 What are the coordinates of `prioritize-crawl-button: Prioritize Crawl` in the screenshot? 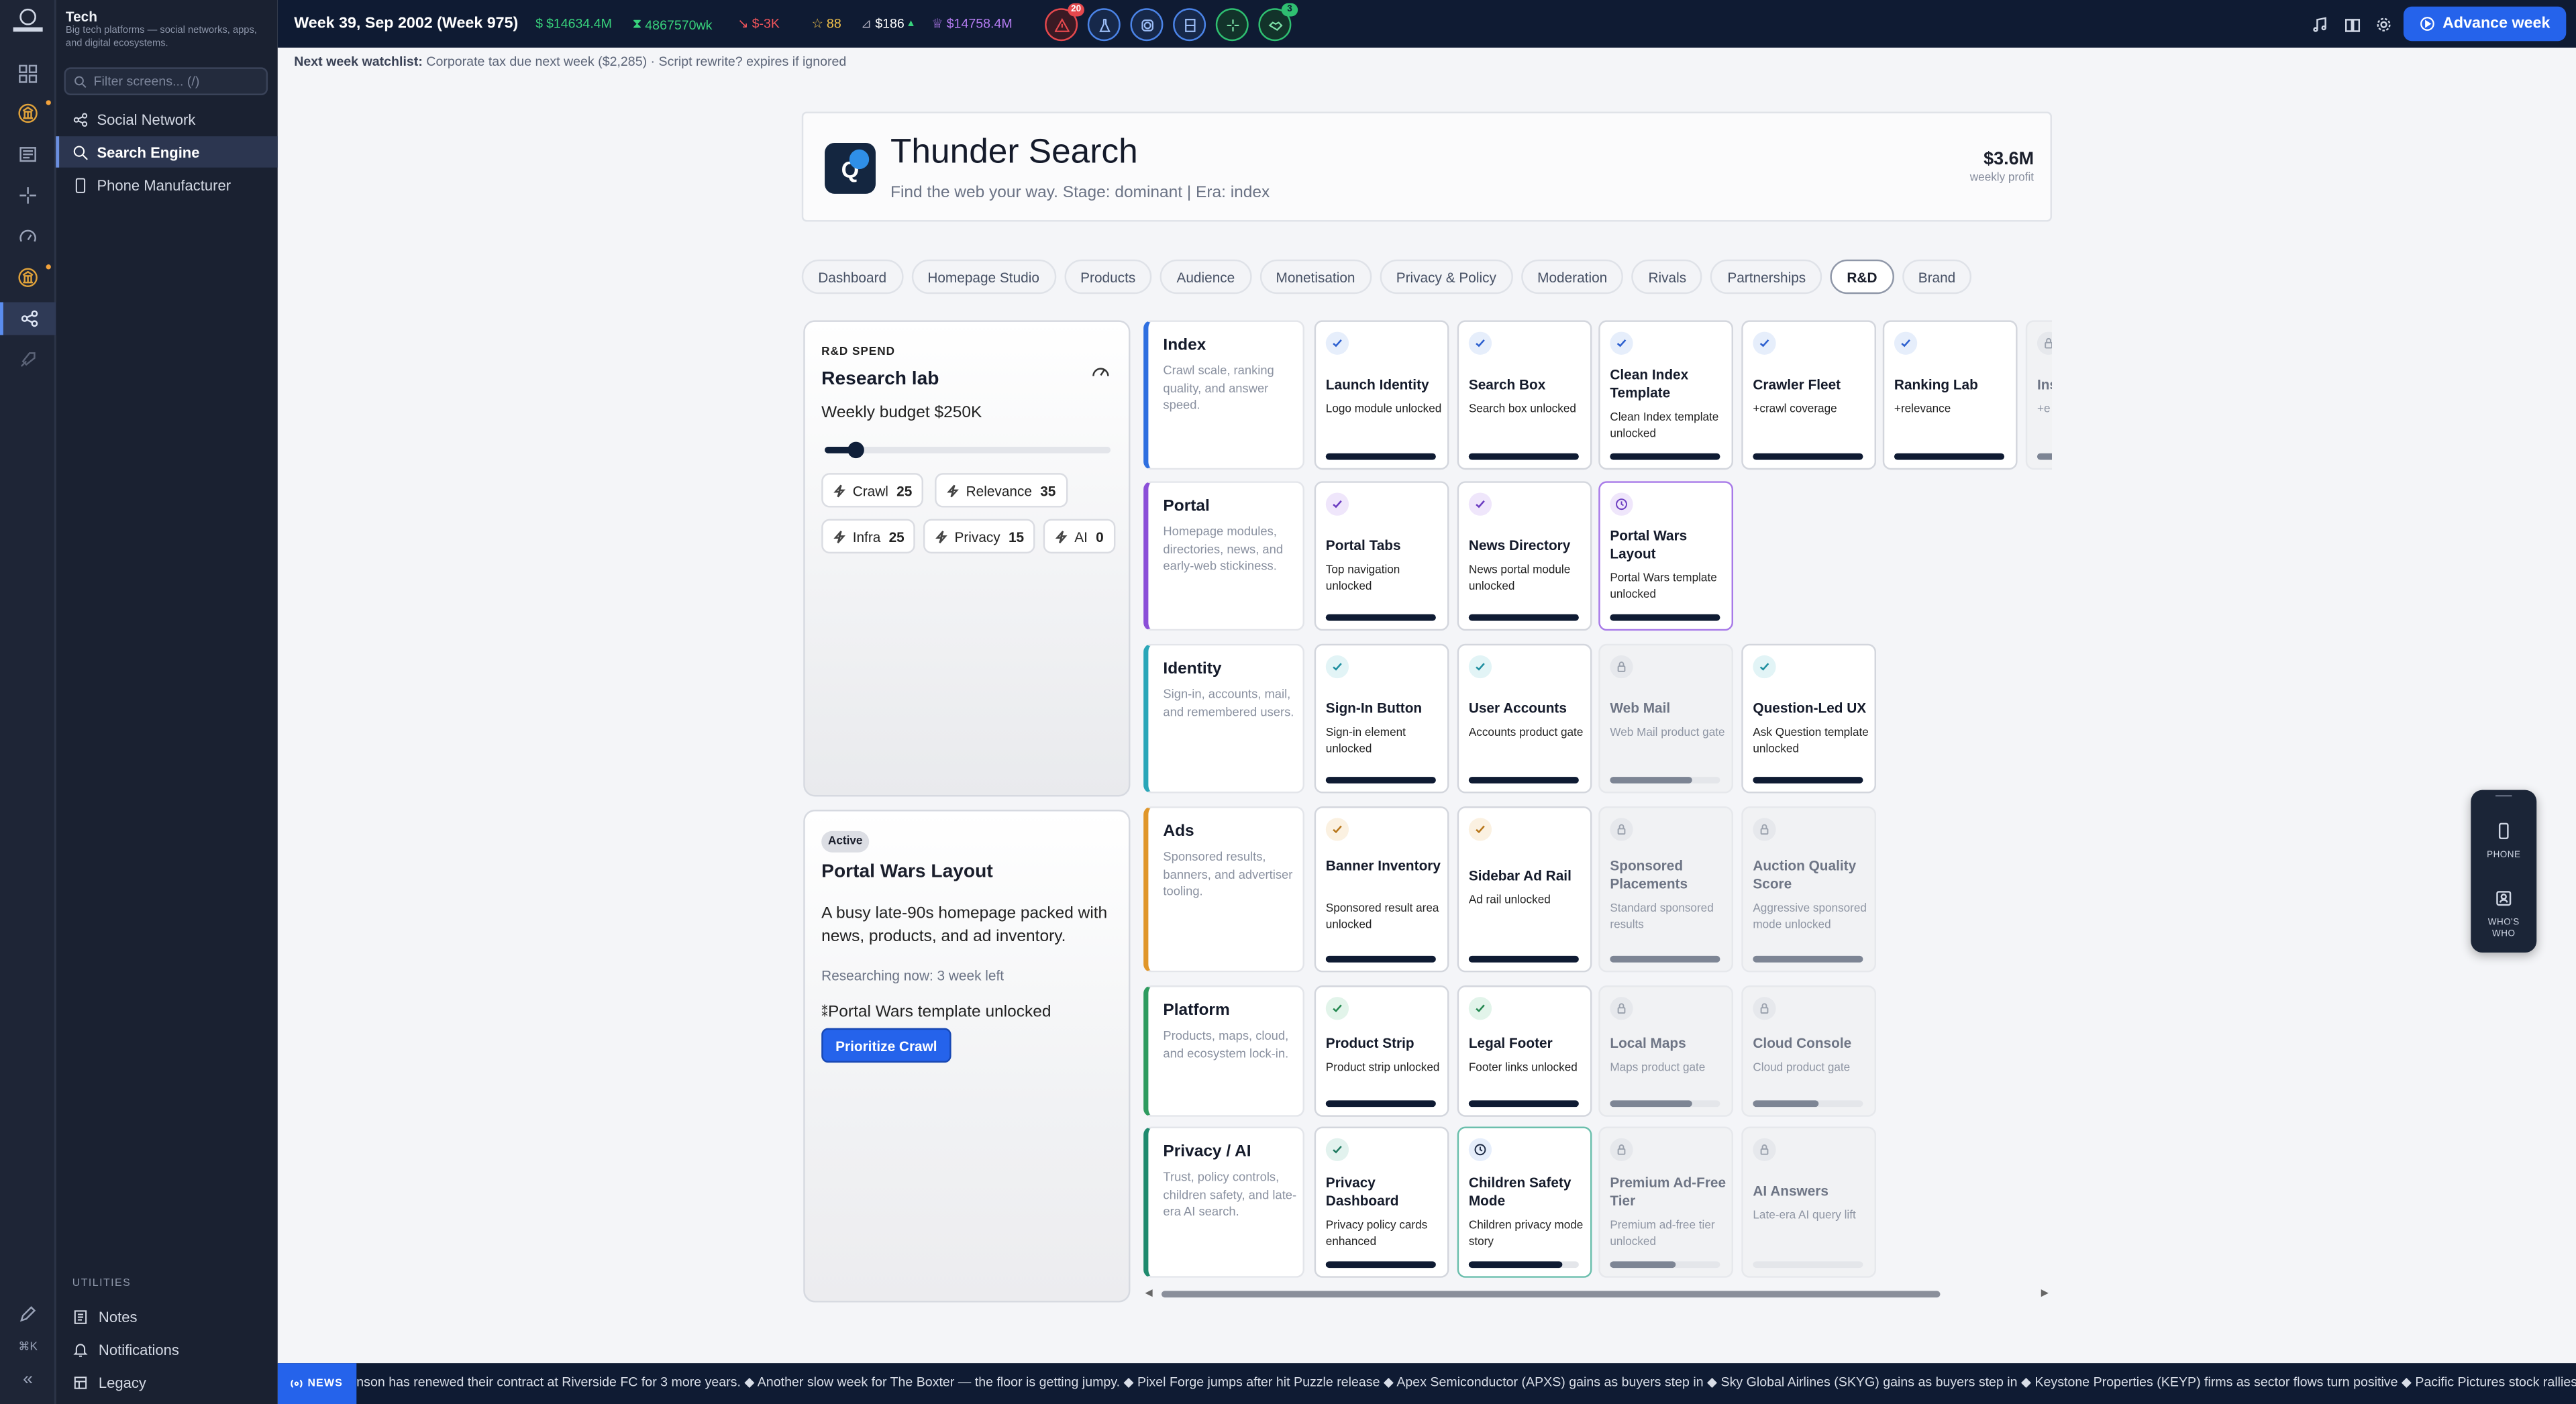 It's located at (886, 1045).